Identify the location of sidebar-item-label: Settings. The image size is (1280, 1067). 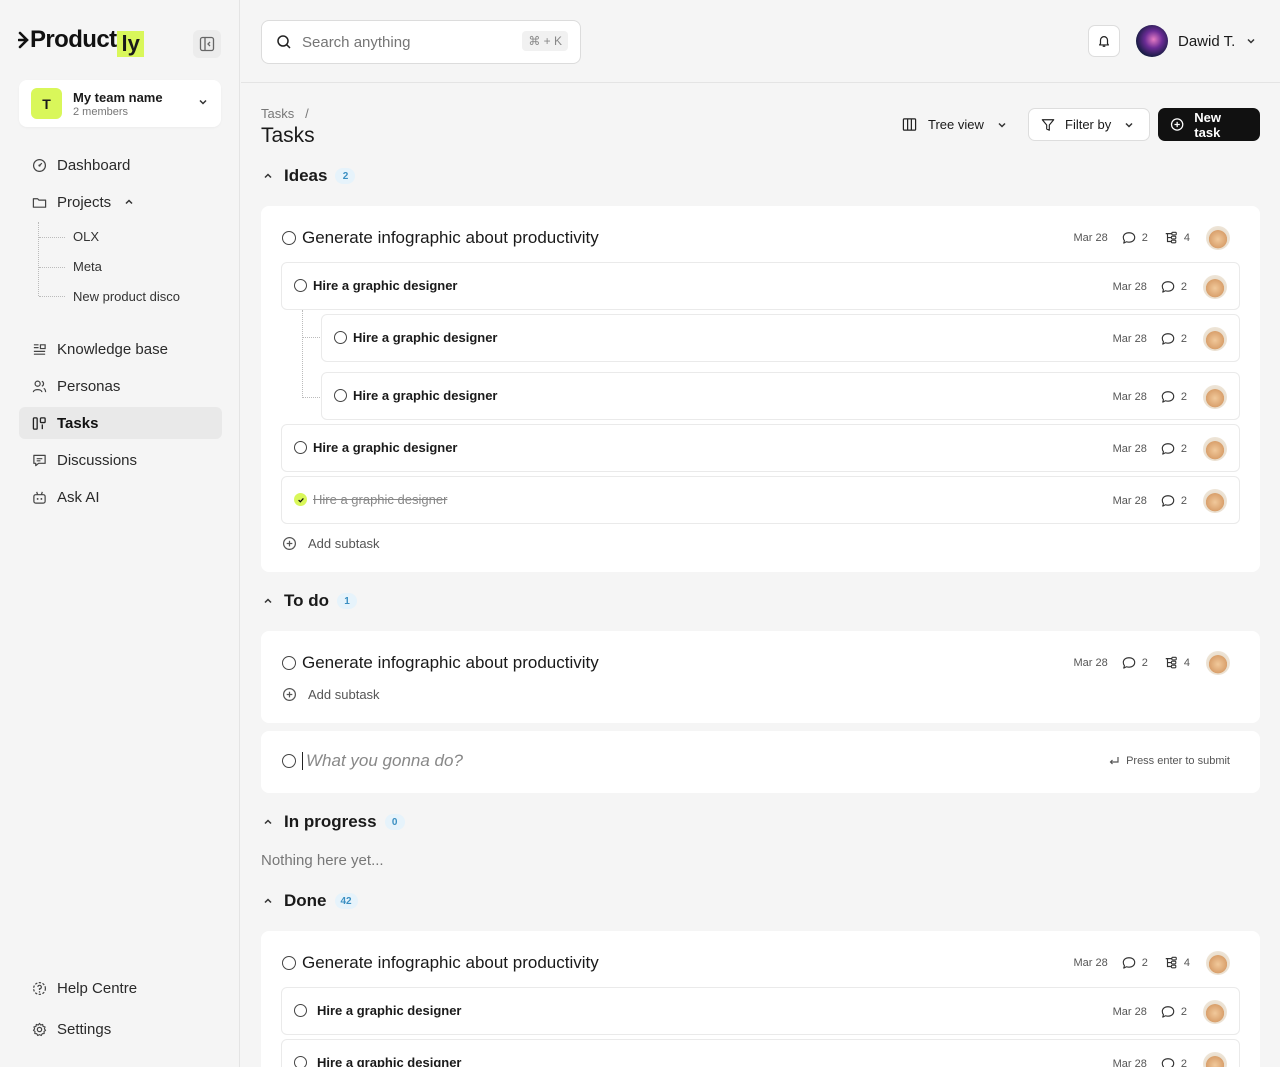
(84, 1029).